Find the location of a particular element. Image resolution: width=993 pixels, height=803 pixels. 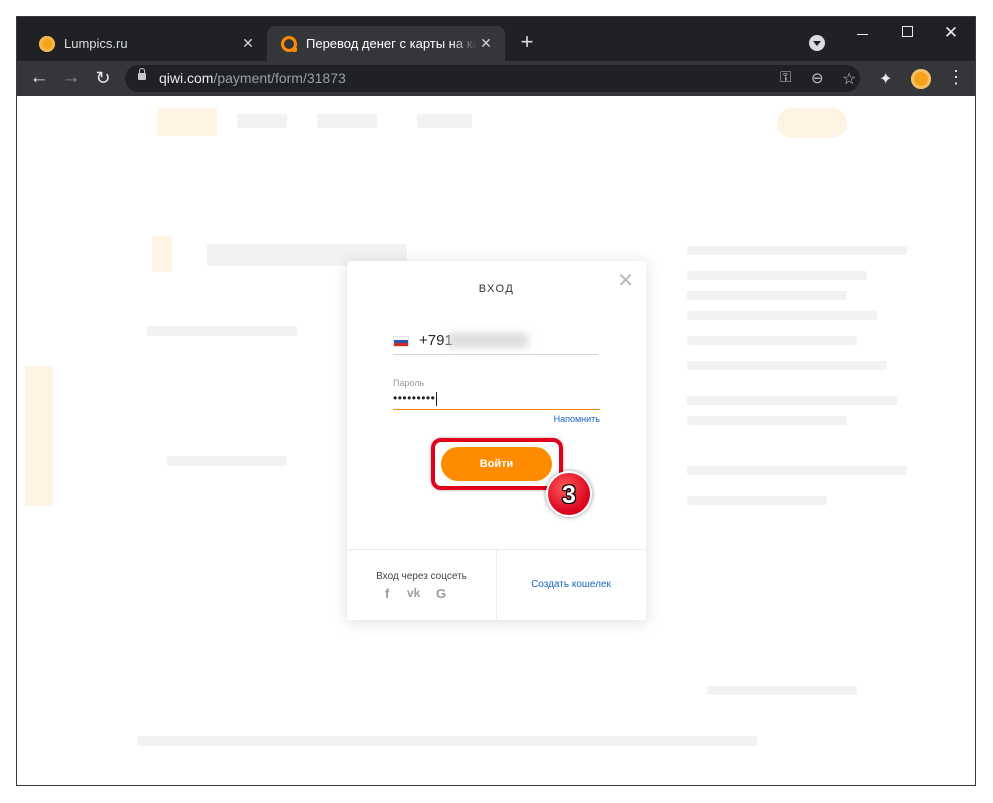

reload-button: ↻ is located at coordinates (103, 79).